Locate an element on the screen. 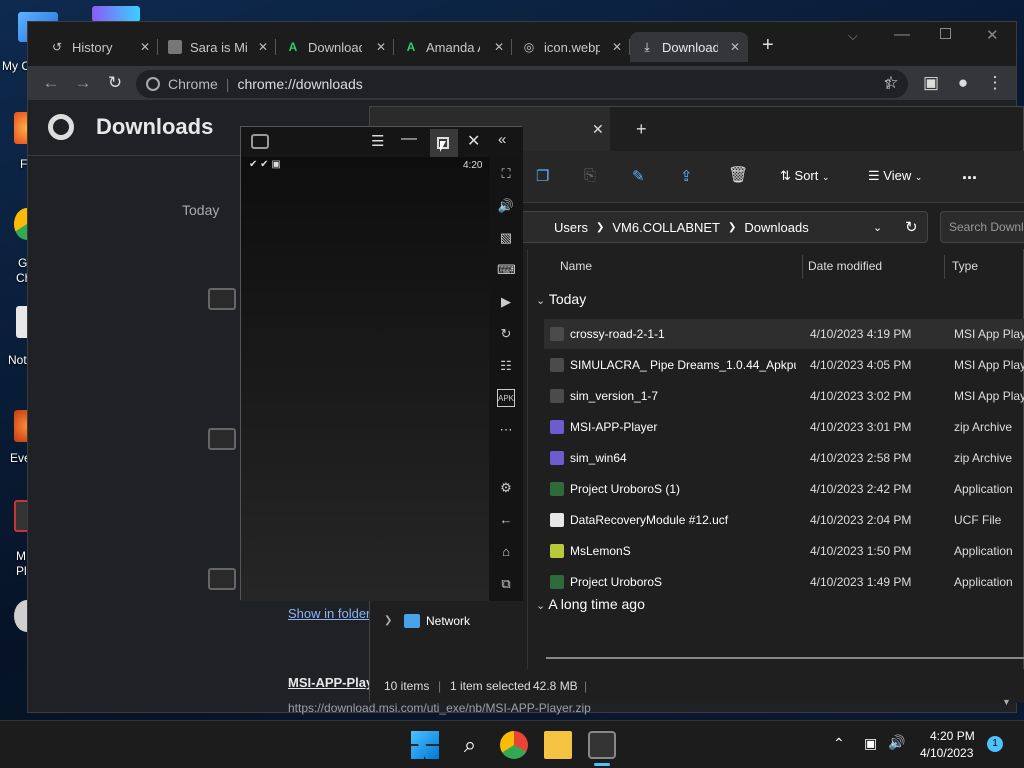 The image size is (1024, 768). delete-icon: 🗑 is located at coordinates (738, 175).